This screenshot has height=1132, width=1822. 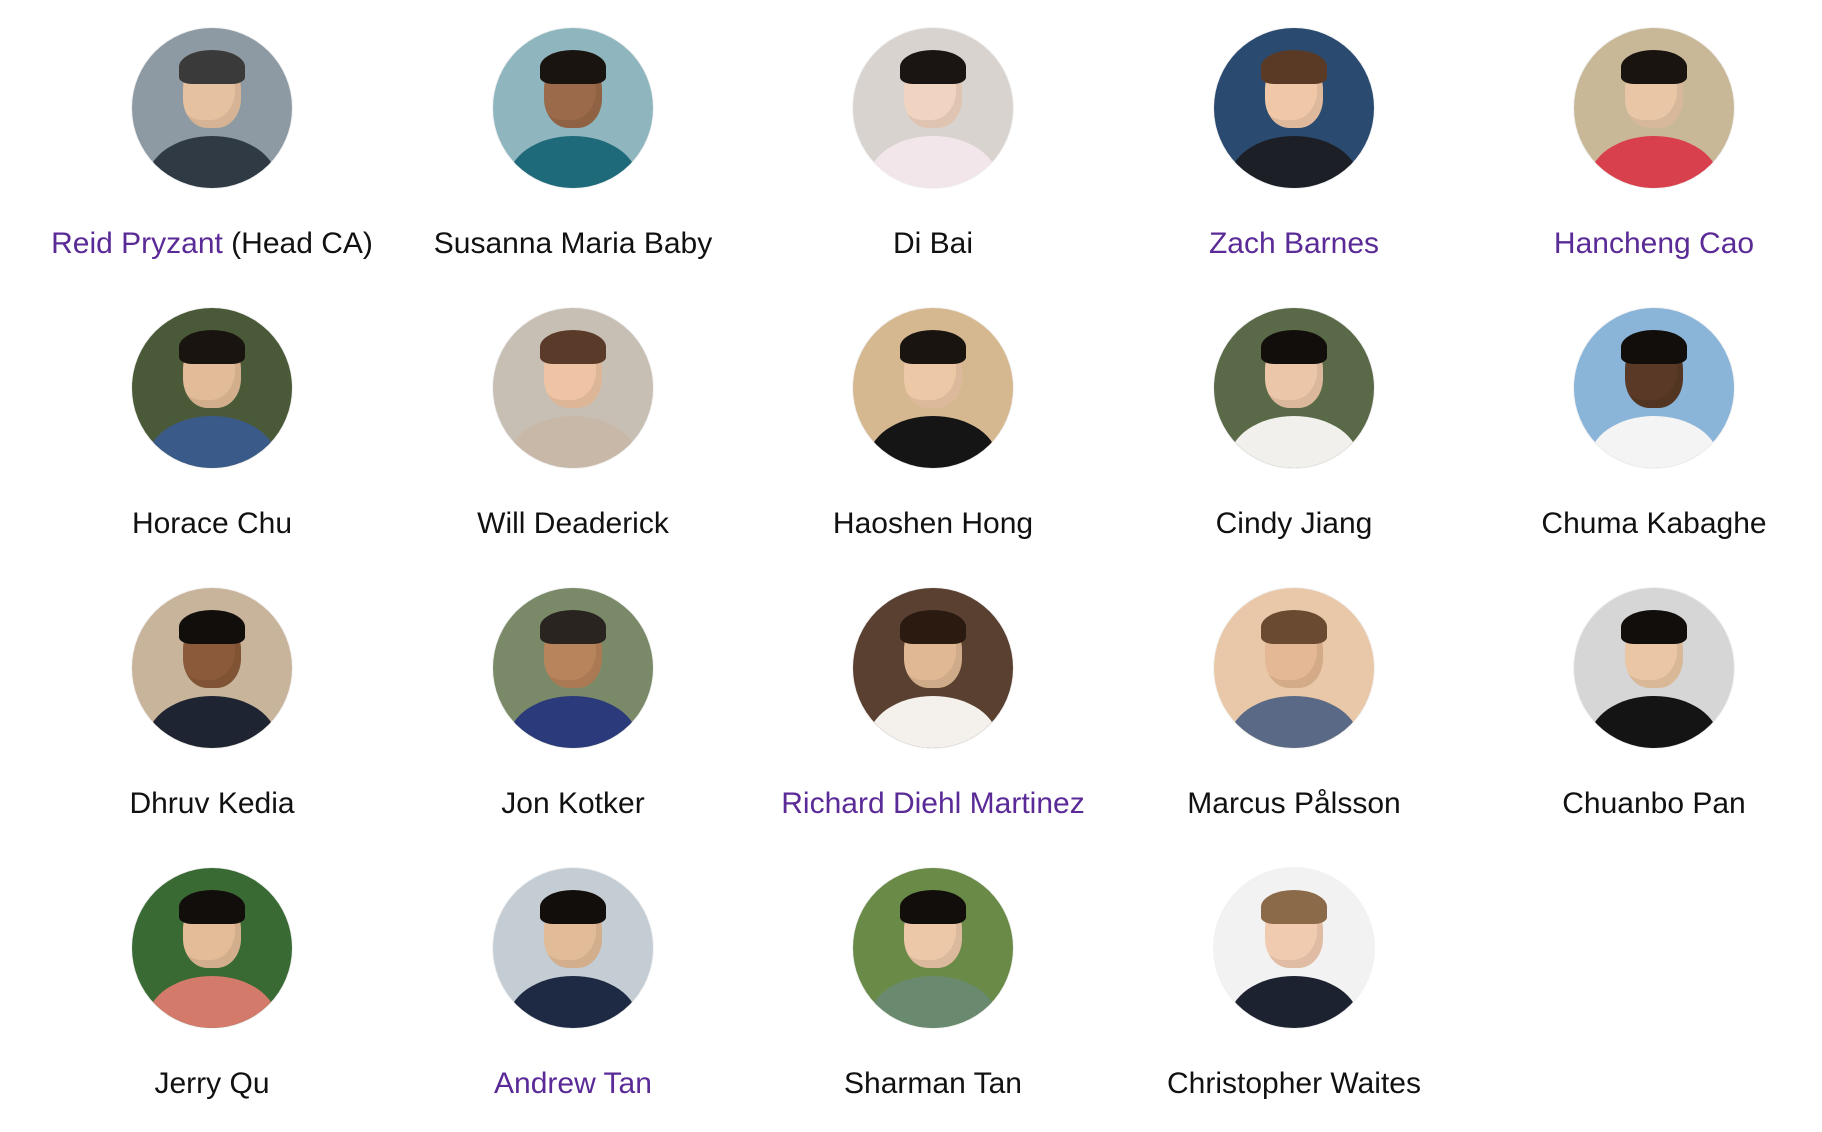 I want to click on member-name: Jerry Qu, so click(x=212, y=1083).